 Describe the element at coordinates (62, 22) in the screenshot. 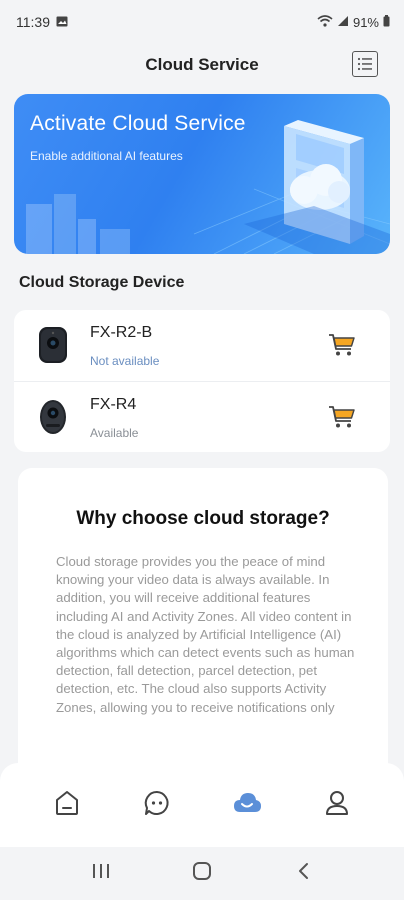

I see `gallery-notification-icon` at that location.